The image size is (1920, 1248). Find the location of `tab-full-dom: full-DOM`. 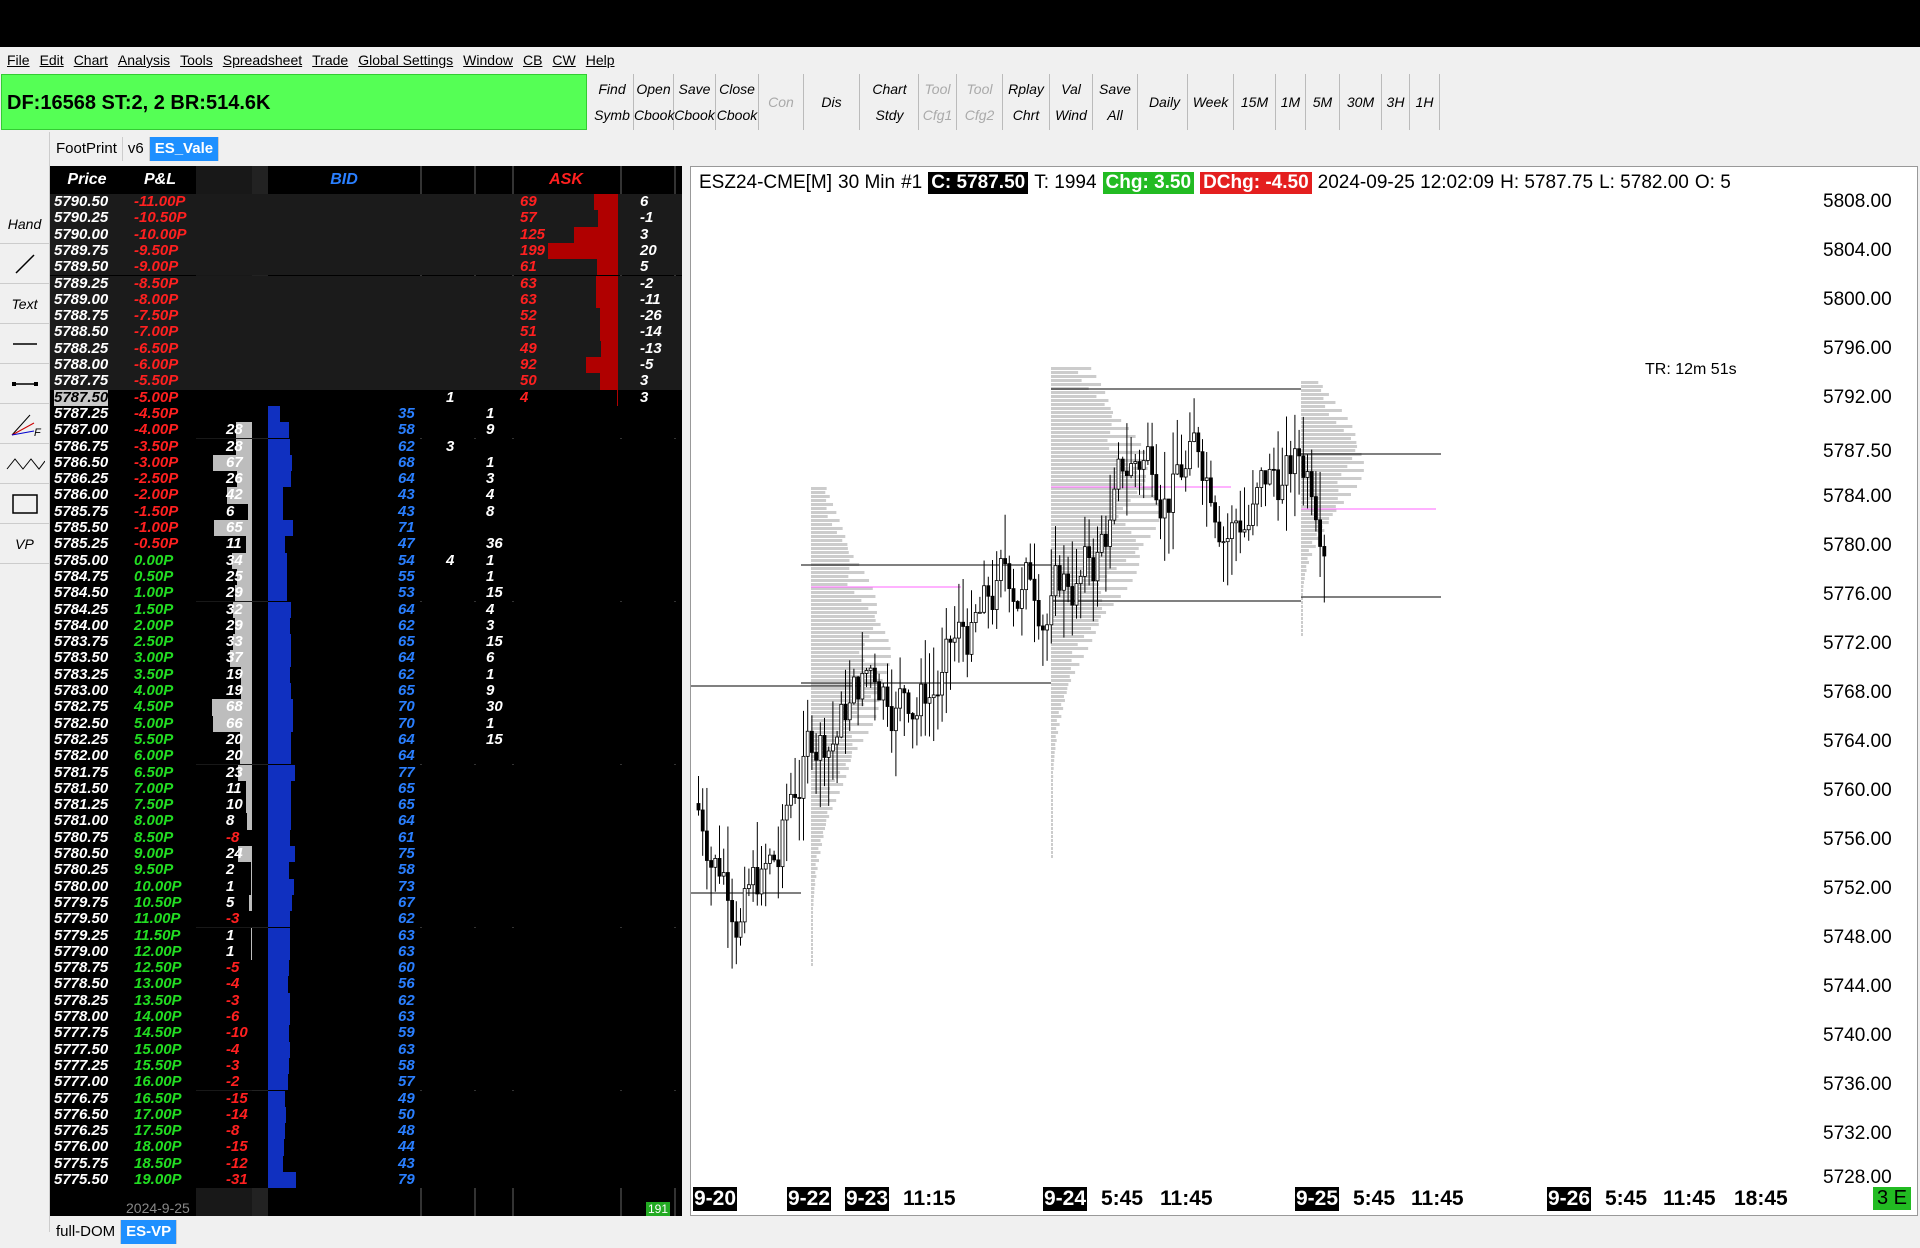

tab-full-dom: full-DOM is located at coordinates (86, 1232).